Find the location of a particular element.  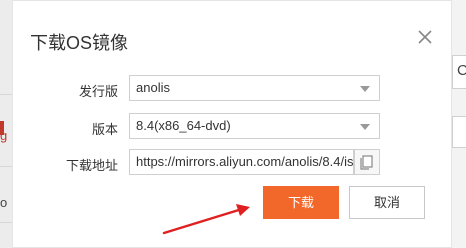

background-text: o is located at coordinates (4, 202).